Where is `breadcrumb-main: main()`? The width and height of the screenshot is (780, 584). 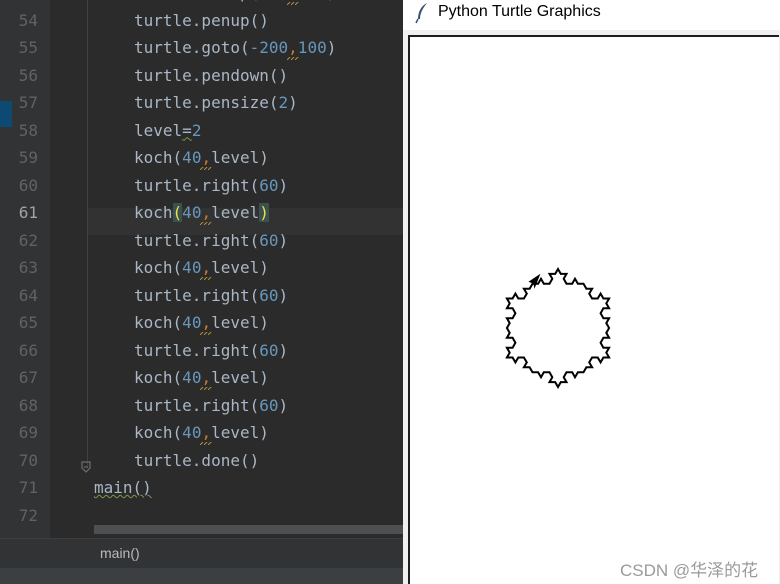 breadcrumb-main: main() is located at coordinates (120, 553).